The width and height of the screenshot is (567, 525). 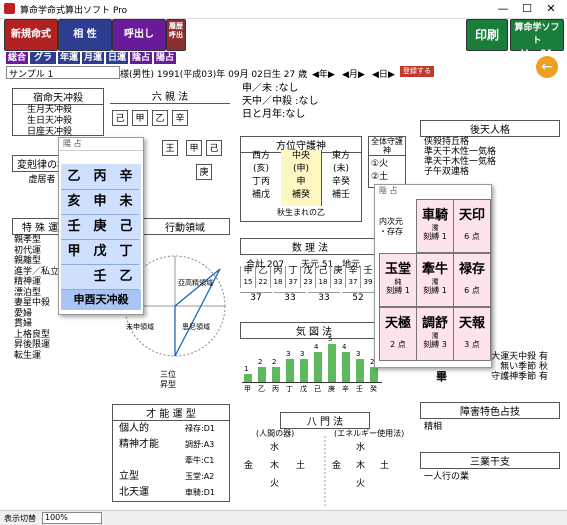 What do you see at coordinates (537, 34) in the screenshot?
I see `brand-line1: 算命学ソフト` at bounding box center [537, 34].